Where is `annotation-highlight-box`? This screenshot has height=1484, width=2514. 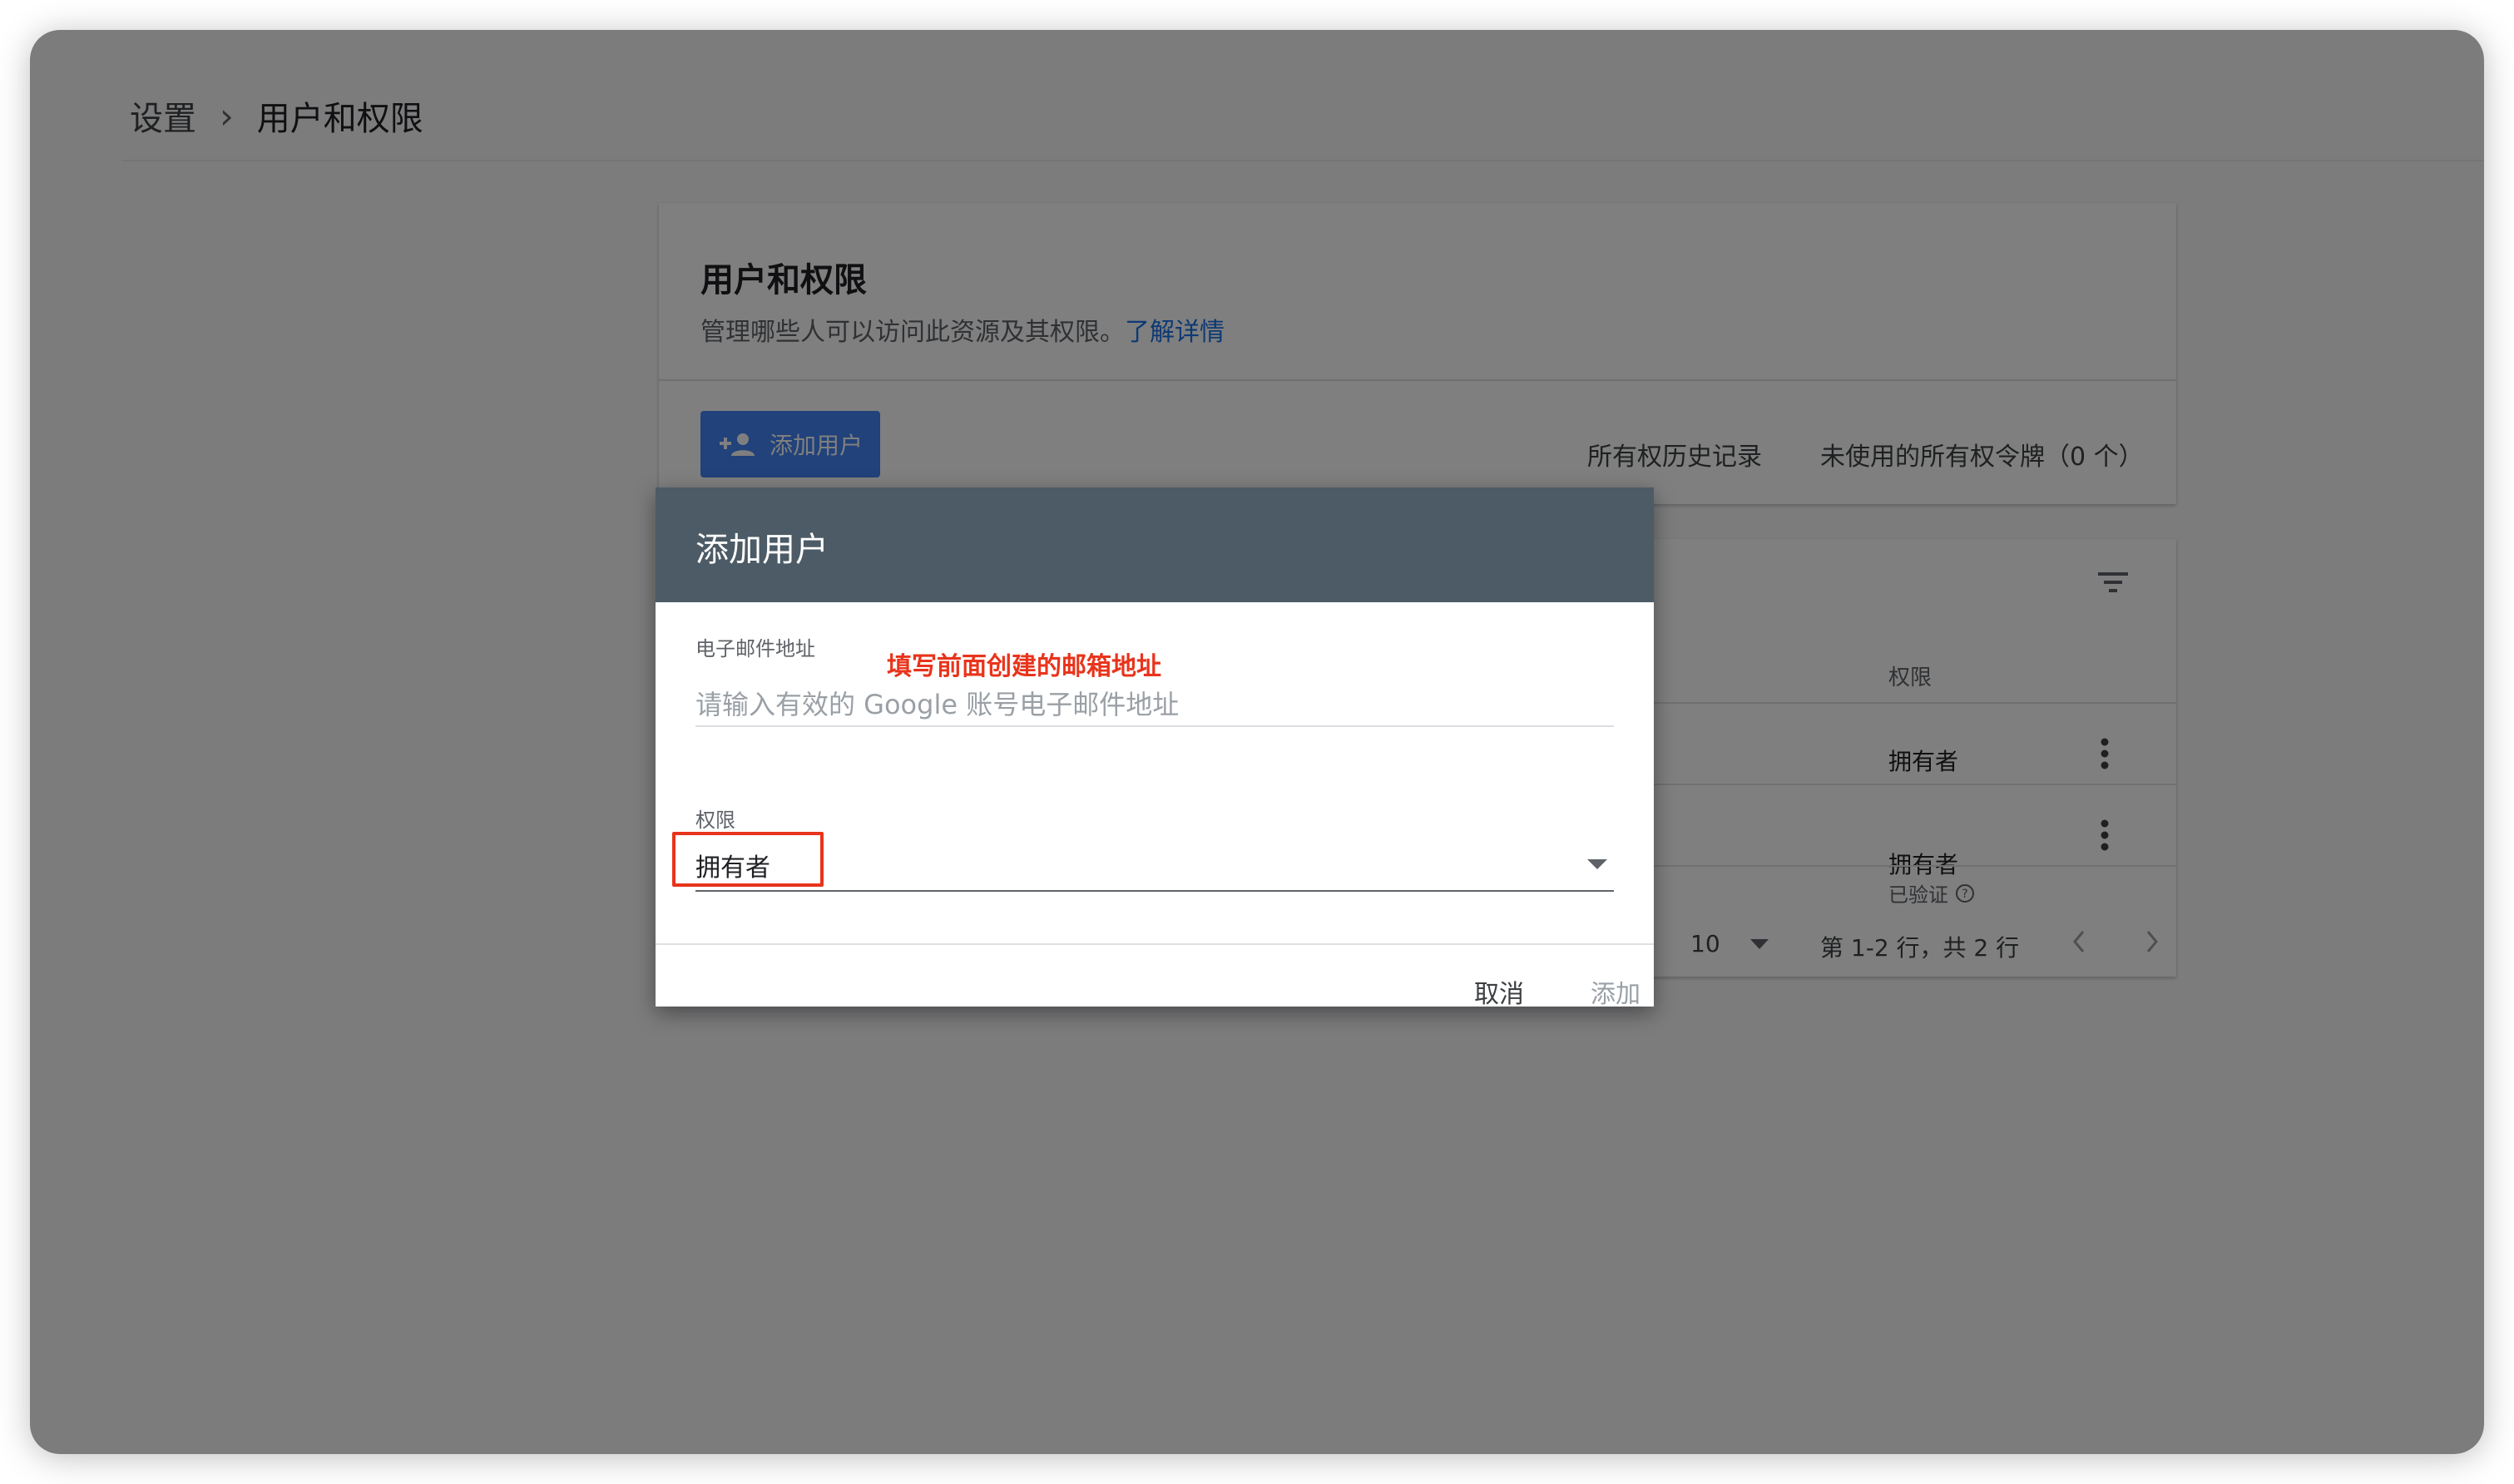
annotation-highlight-box is located at coordinates (748, 859).